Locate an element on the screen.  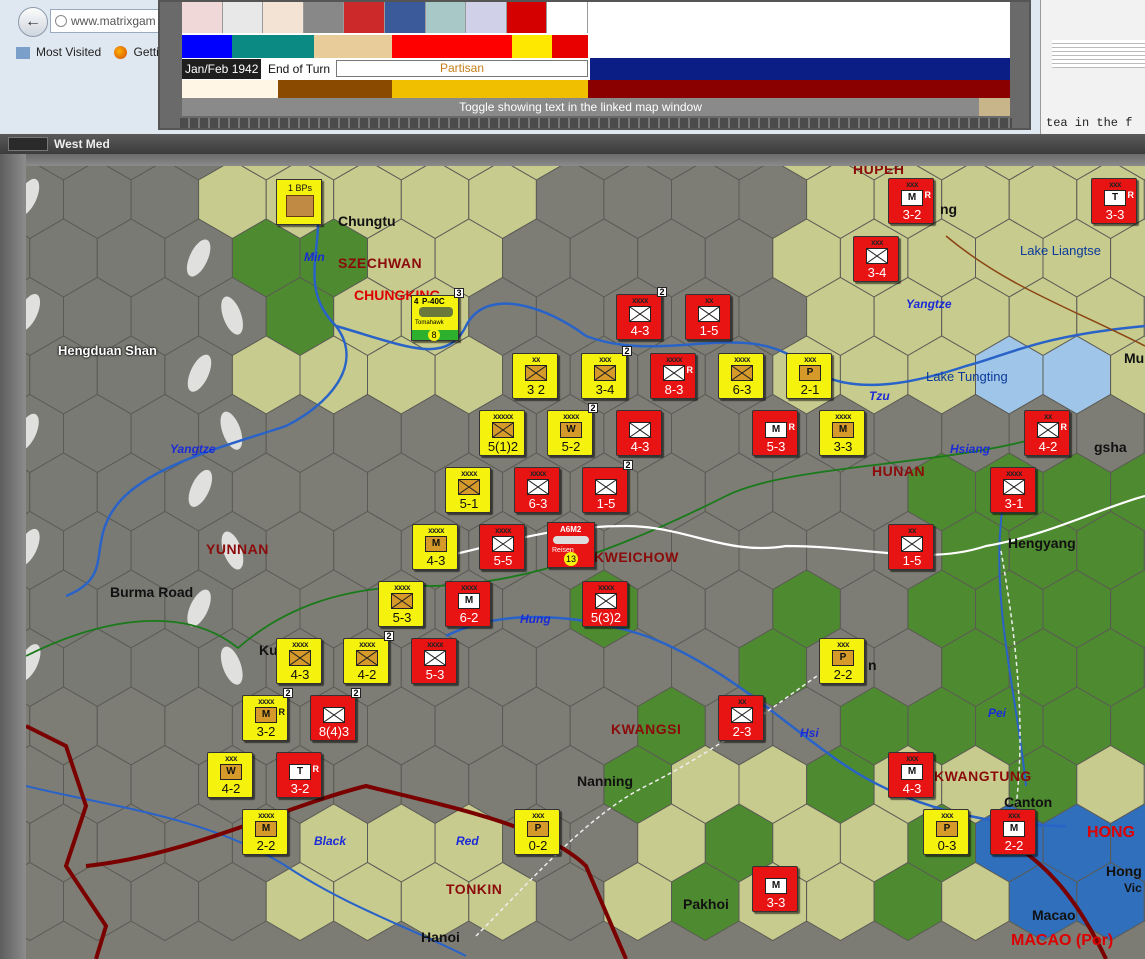
stack-badge: 2 is located at coordinates (288, 693).